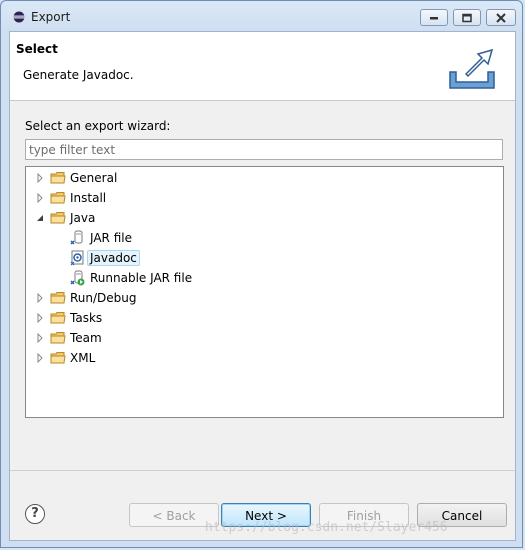  I want to click on tree-item-jar-file: JAR file, so click(101, 238).